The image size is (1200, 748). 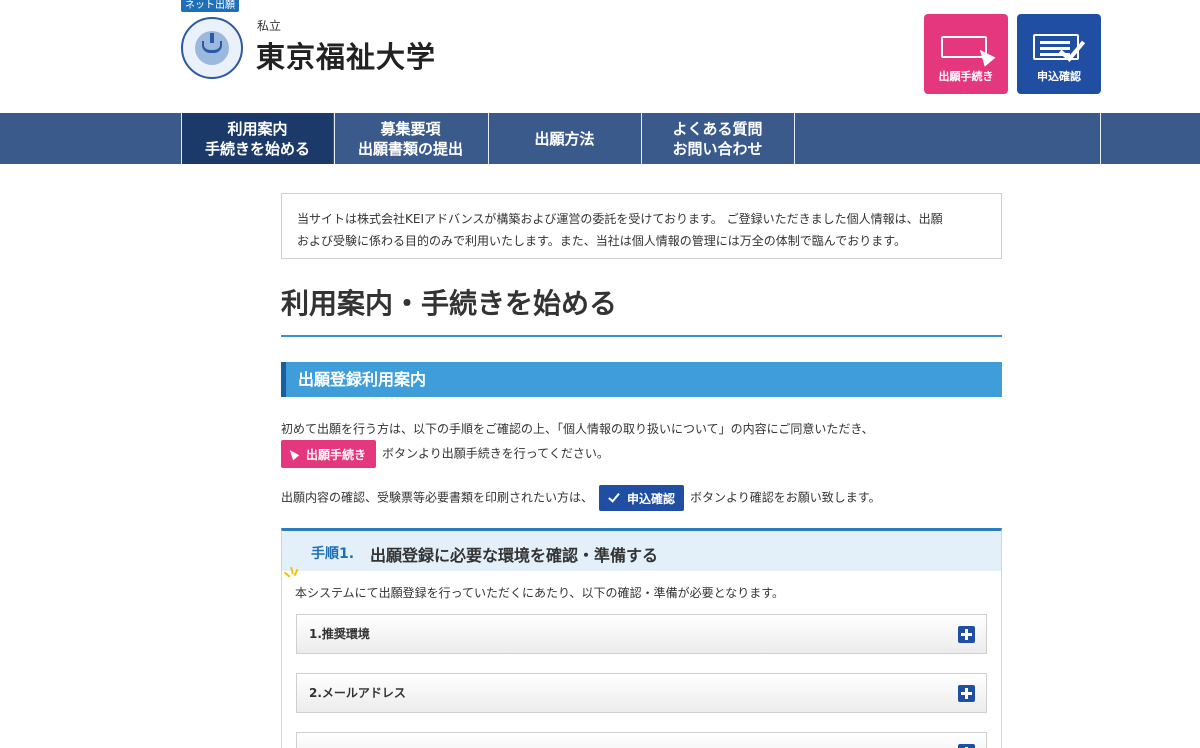 What do you see at coordinates (717, 128) in the screenshot?
I see `nav-item-line1: よくある質問` at bounding box center [717, 128].